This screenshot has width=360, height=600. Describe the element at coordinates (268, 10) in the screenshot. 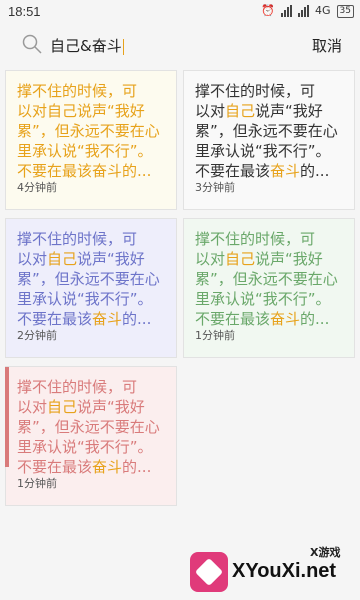

I see `alarm-icon: ⏰` at that location.